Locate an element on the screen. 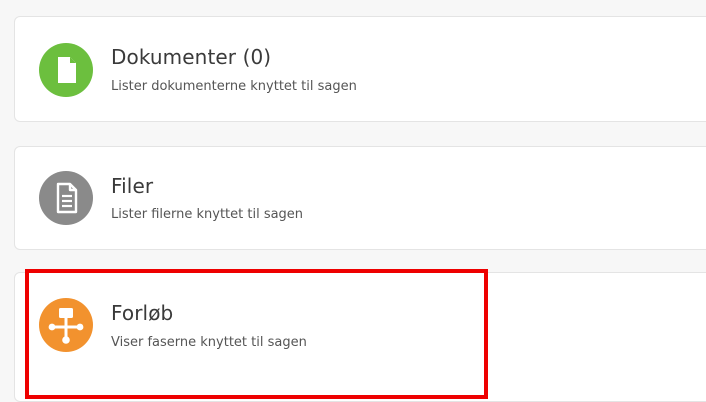  documents-title: Dokumenter (0) is located at coordinates (191, 57).